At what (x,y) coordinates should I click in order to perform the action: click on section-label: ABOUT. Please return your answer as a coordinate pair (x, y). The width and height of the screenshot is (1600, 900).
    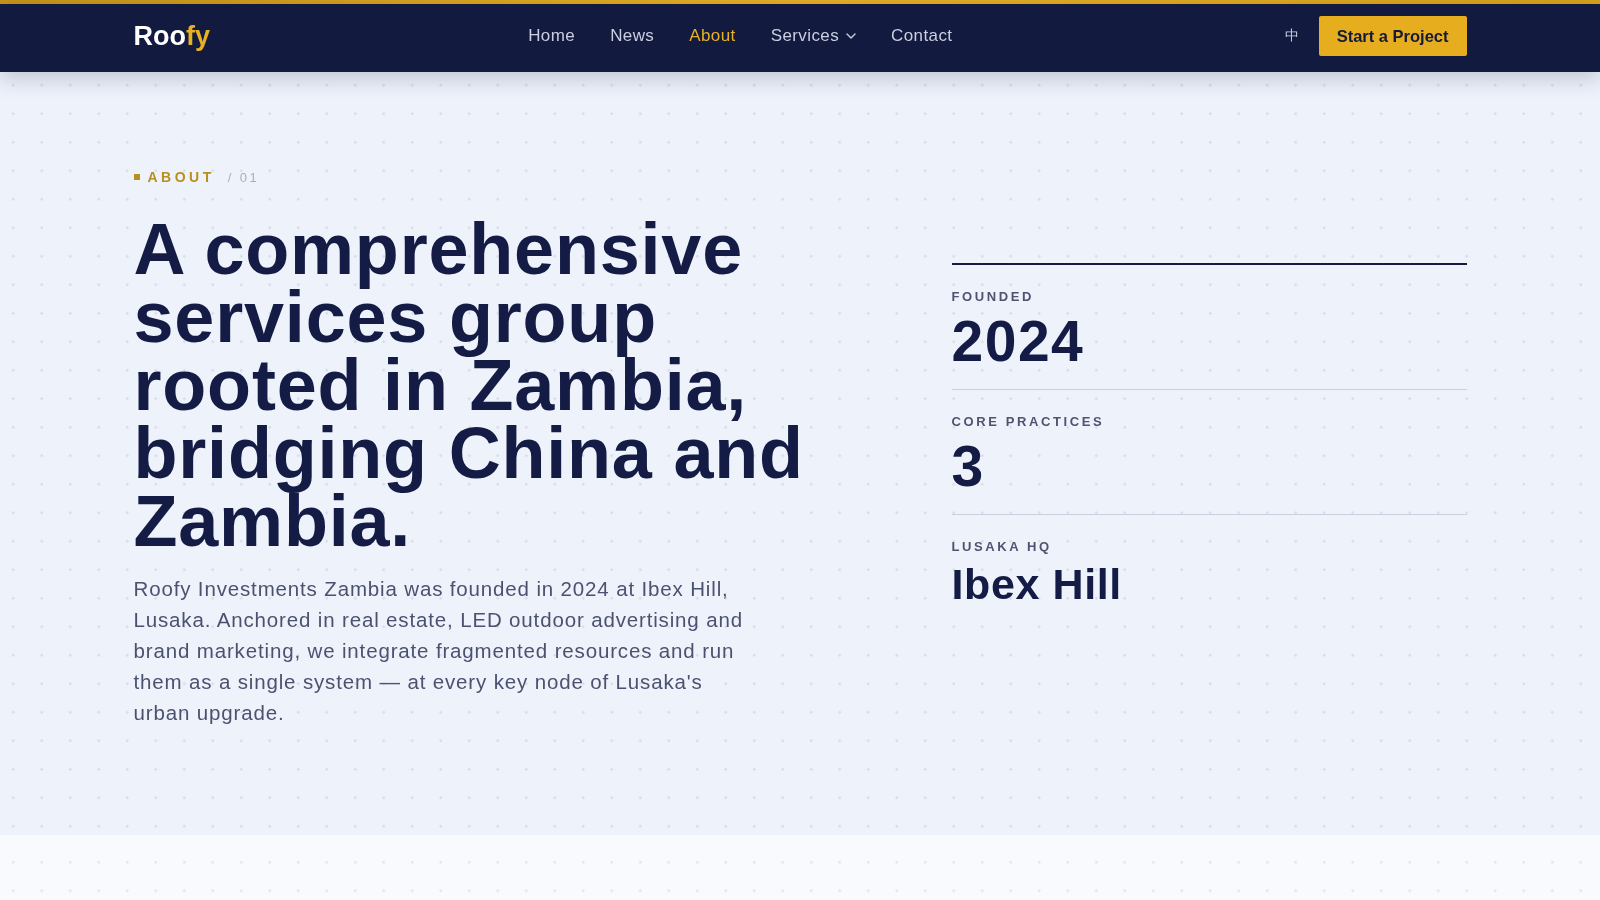
    Looking at the image, I should click on (181, 177).